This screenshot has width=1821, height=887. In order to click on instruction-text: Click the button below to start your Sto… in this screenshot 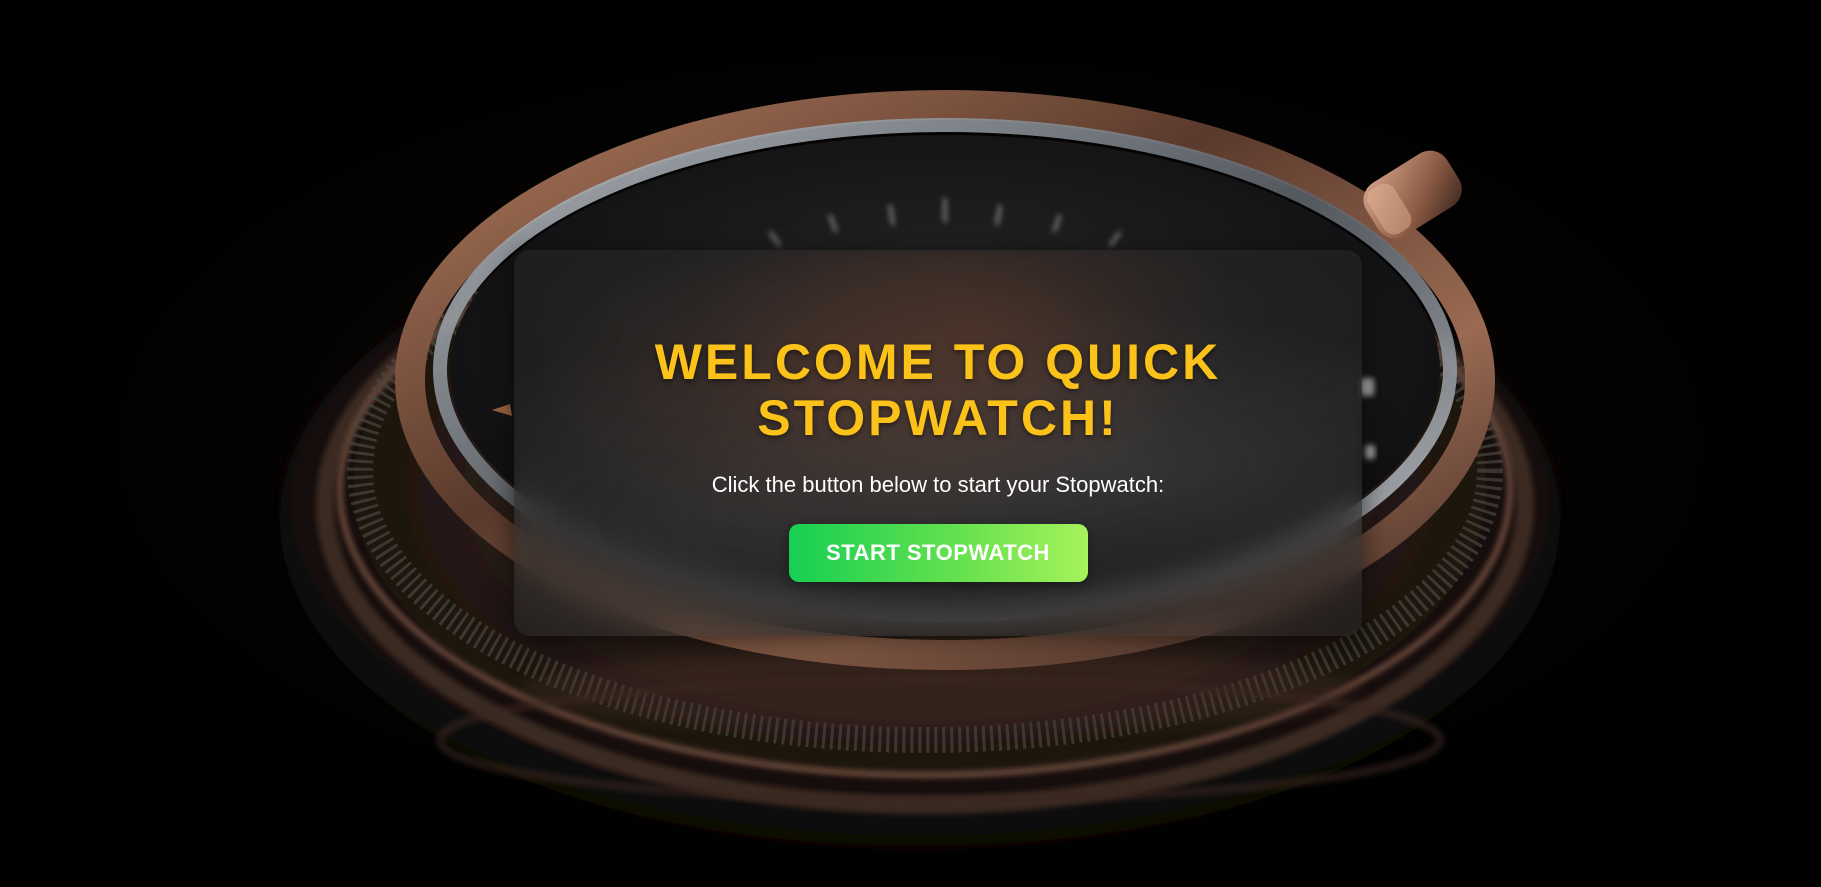, I will do `click(938, 484)`.